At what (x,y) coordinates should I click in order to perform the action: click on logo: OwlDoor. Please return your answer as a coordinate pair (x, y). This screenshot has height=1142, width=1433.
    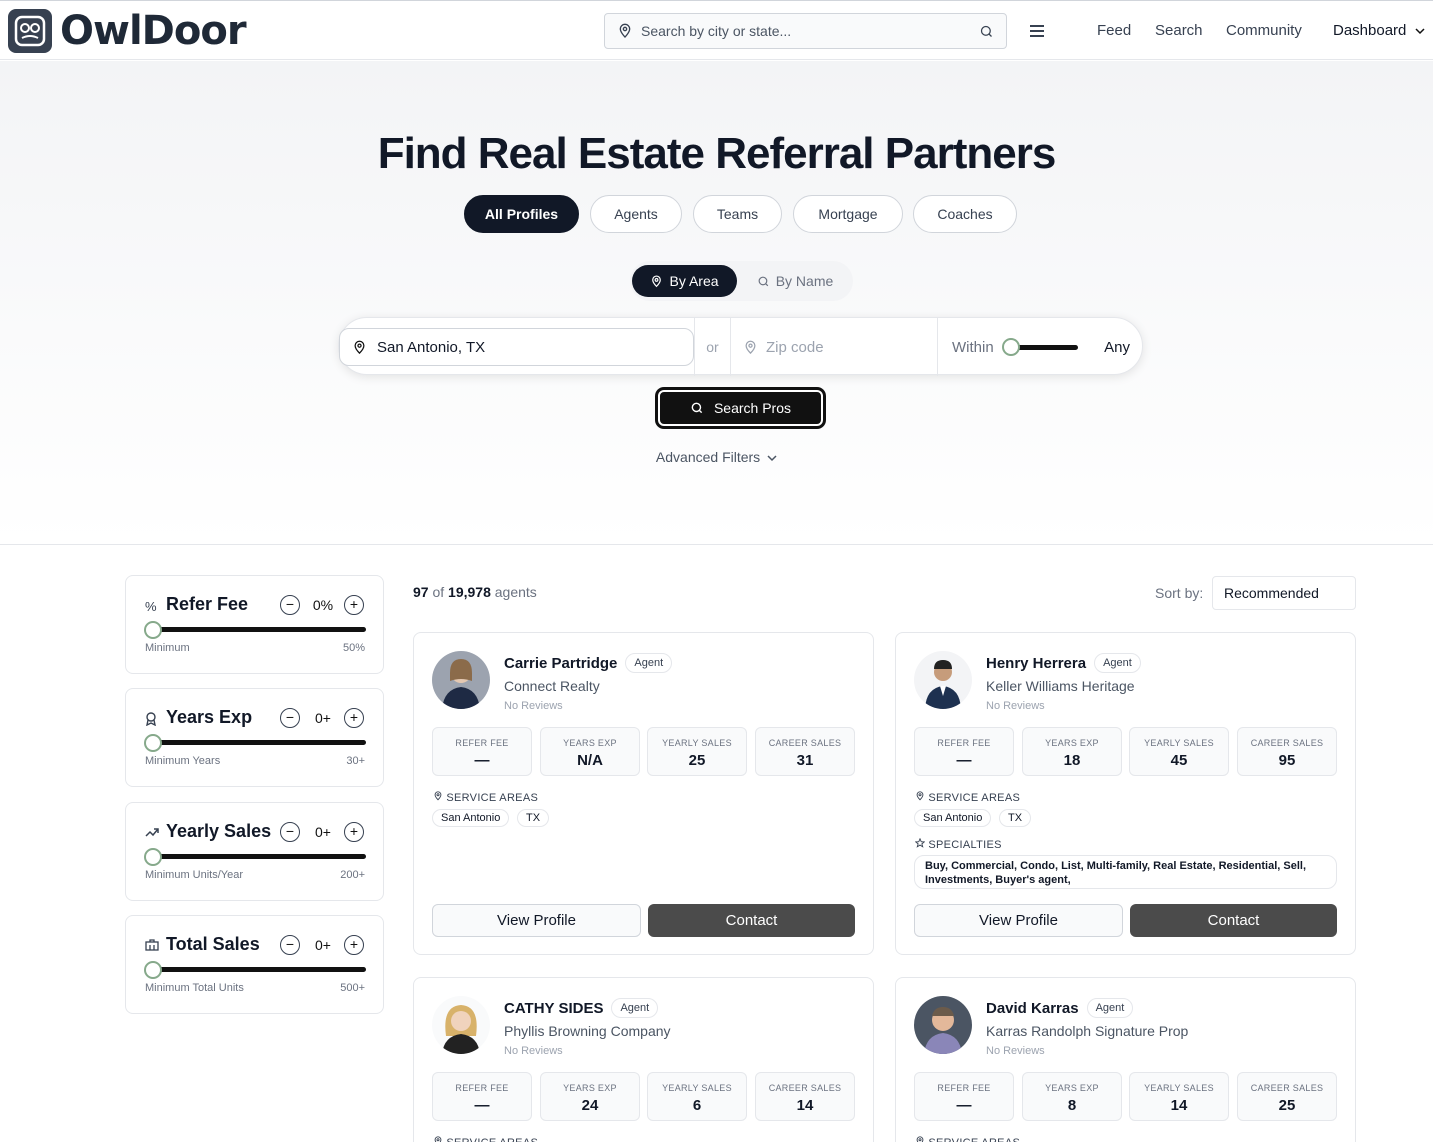
    Looking at the image, I should click on (127, 31).